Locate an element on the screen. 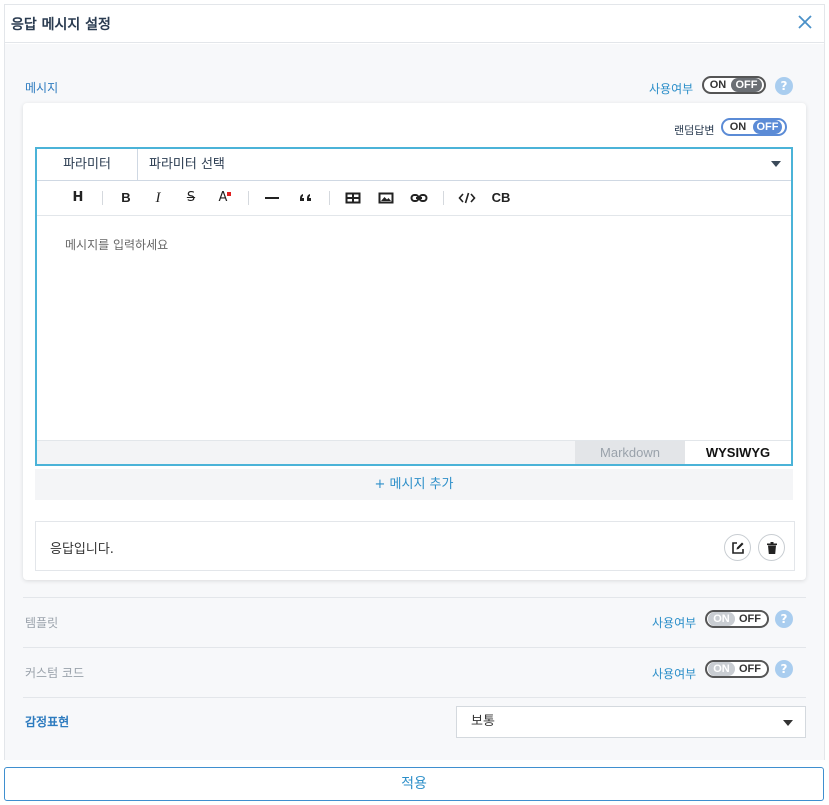  template-help-icon: ? is located at coordinates (784, 619).